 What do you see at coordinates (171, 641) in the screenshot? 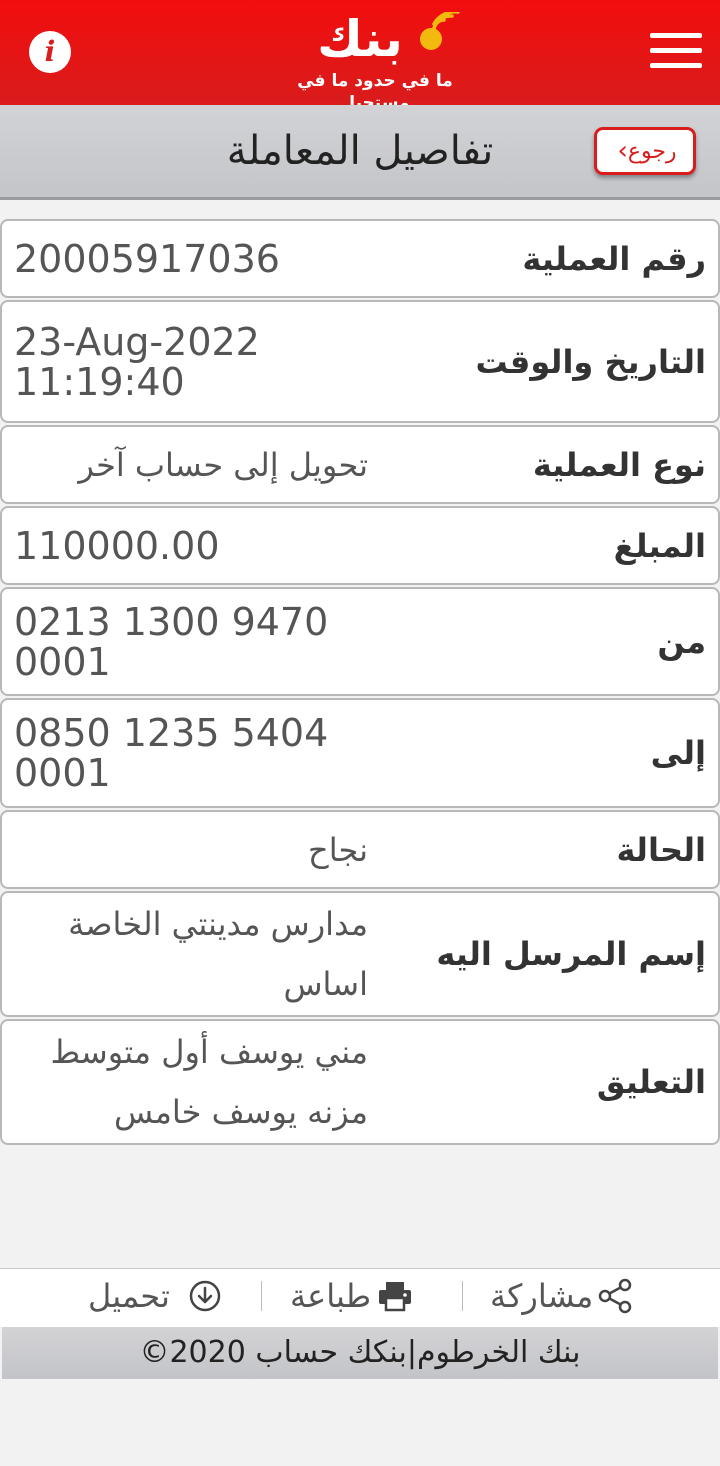
I see `detail-value: 0213 1300 9470 0001` at bounding box center [171, 641].